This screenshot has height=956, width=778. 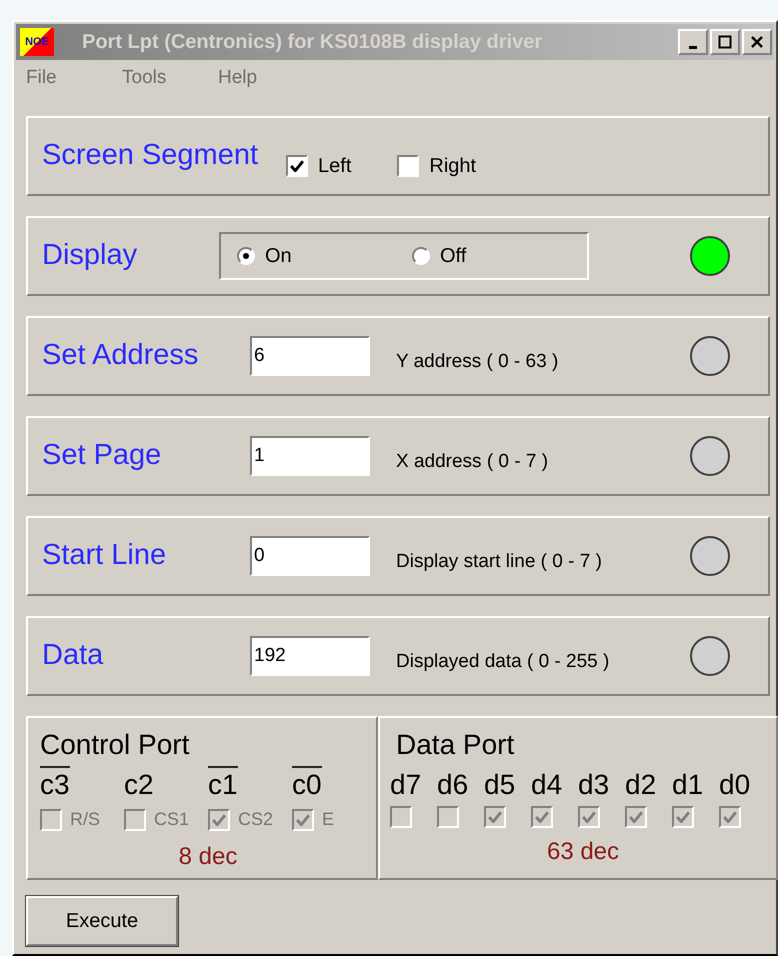 What do you see at coordinates (503, 662) in the screenshot?
I see `range-hint: Displayed data ( 0 - 255 )` at bounding box center [503, 662].